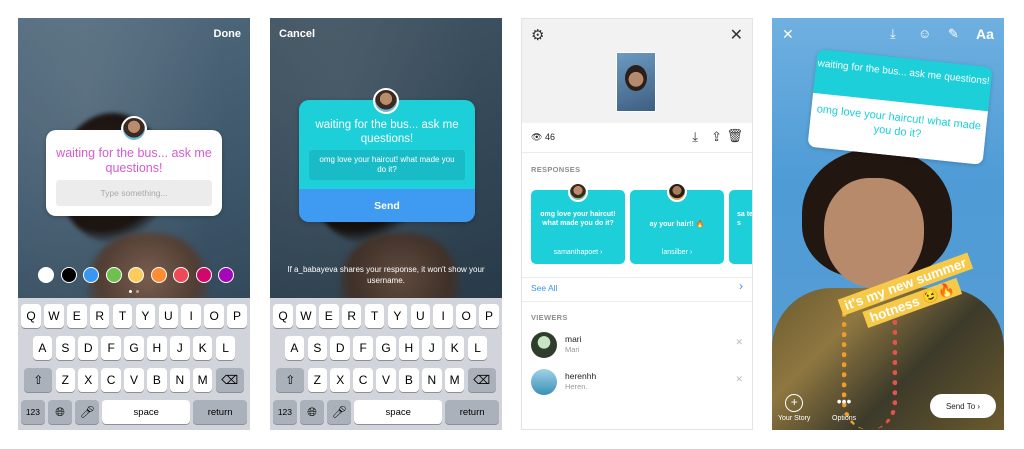  What do you see at coordinates (740, 227) in the screenshot?
I see `response-card: sa te s` at bounding box center [740, 227].